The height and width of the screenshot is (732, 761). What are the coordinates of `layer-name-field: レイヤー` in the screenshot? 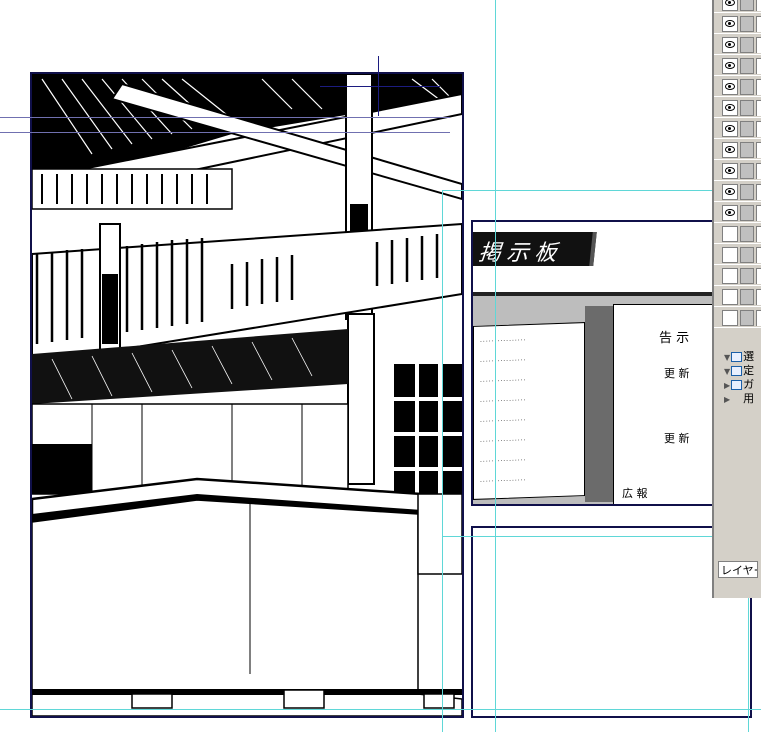 It's located at (738, 569).